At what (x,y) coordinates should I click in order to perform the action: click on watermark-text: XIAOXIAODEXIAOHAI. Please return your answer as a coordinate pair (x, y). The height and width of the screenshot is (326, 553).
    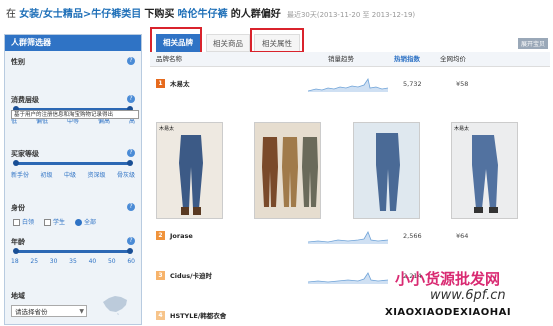
    Looking at the image, I should click on (448, 312).